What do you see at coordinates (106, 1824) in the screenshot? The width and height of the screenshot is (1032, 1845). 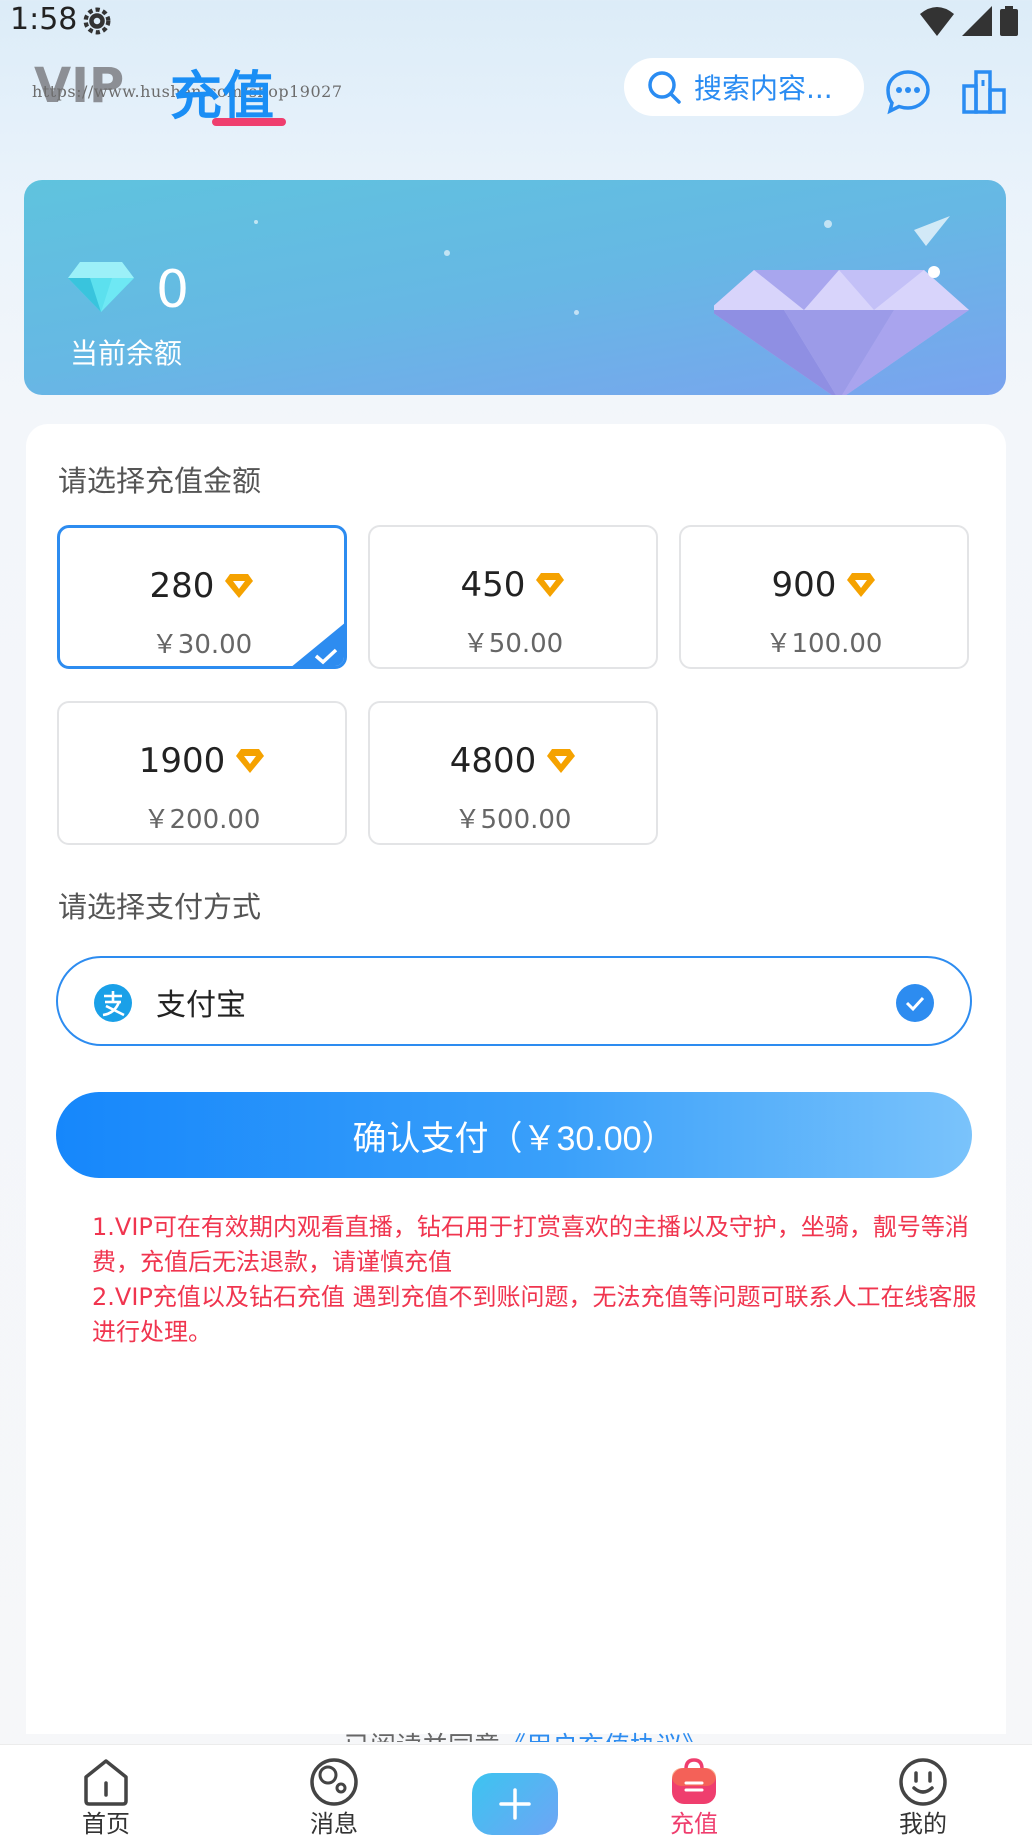 I see `nav-label: 首页` at bounding box center [106, 1824].